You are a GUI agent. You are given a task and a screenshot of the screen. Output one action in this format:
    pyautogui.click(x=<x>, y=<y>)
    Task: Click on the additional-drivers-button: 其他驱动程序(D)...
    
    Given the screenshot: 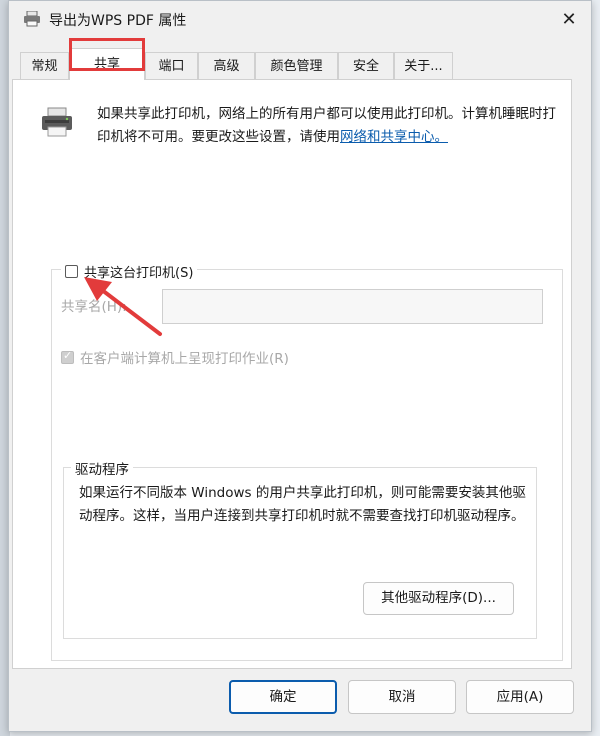 What is the action you would take?
    pyautogui.click(x=438, y=598)
    